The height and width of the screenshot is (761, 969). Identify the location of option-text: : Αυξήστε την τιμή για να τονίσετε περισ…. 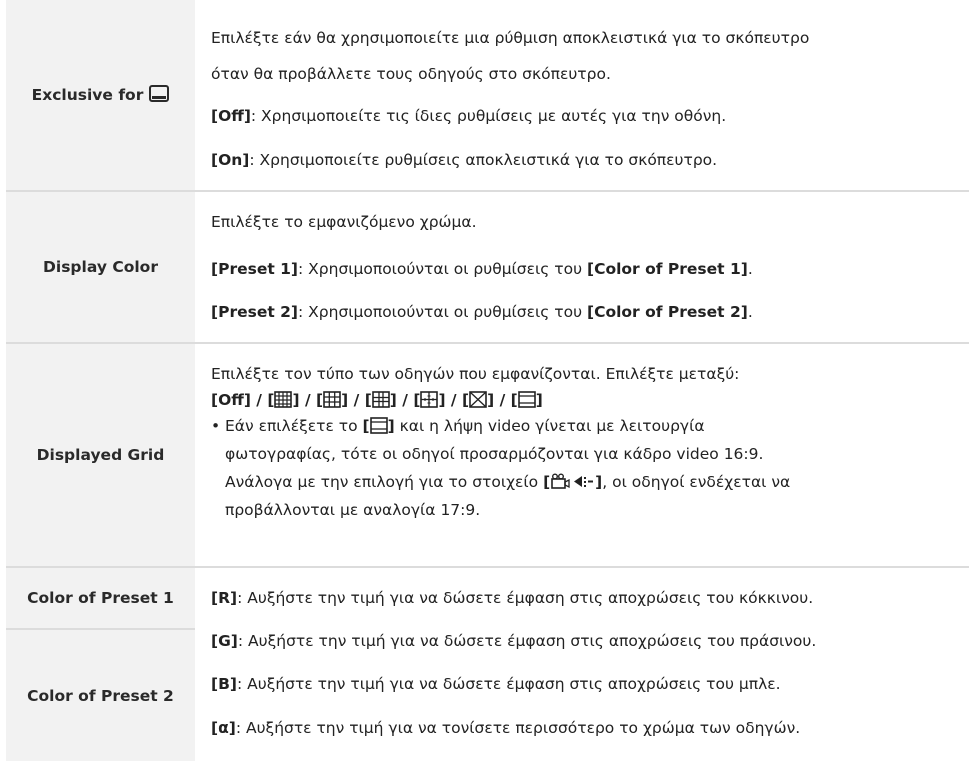
(518, 728).